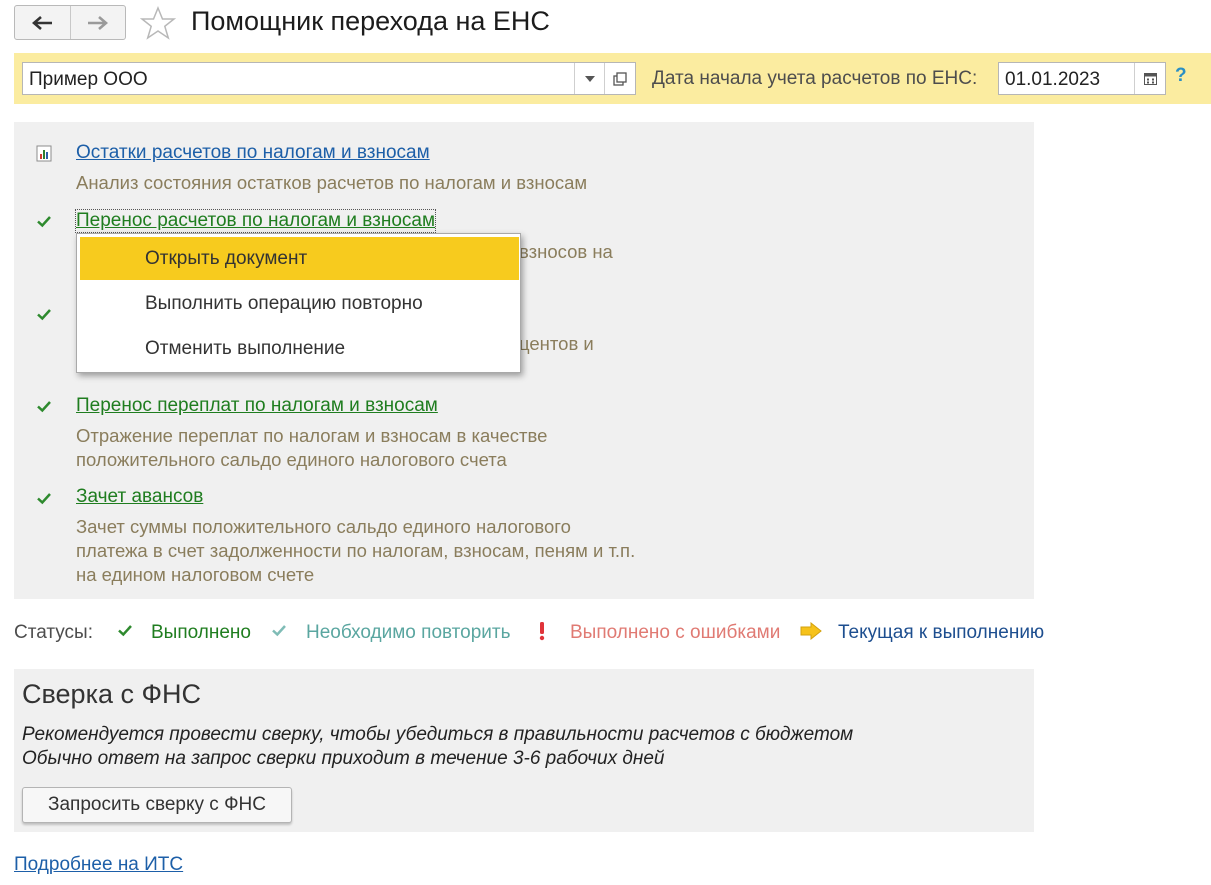  What do you see at coordinates (195, 574) in the screenshot?
I see `step-desc-advances-3: на едином налоговом счете` at bounding box center [195, 574].